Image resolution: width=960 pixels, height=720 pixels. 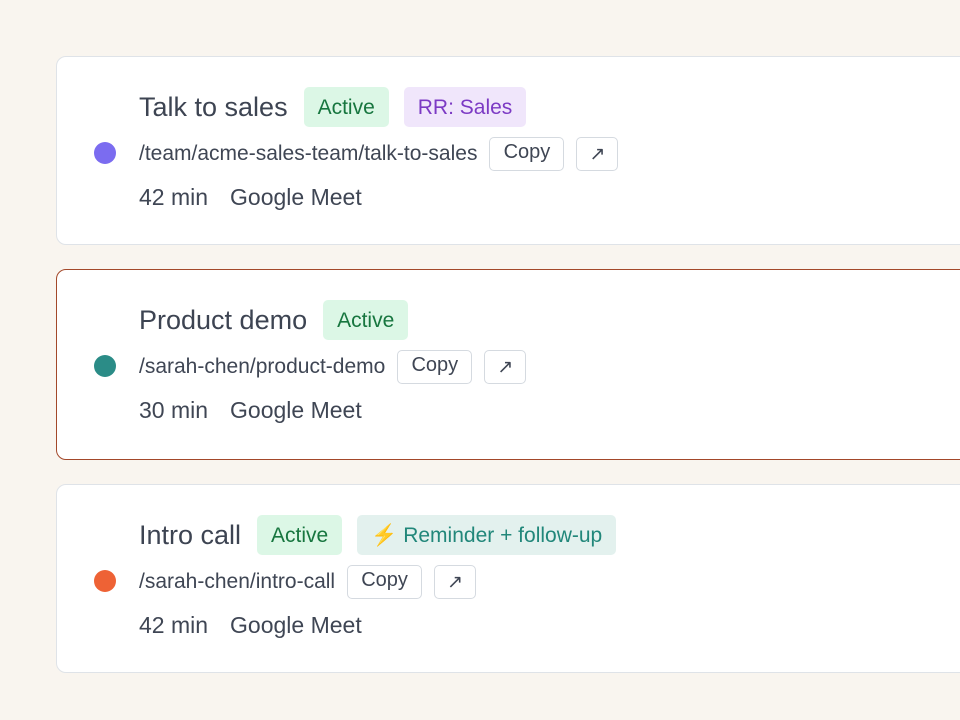 I want to click on event-title-row: Intro call Active ⚡ Reminder + follow-up, so click(x=378, y=535).